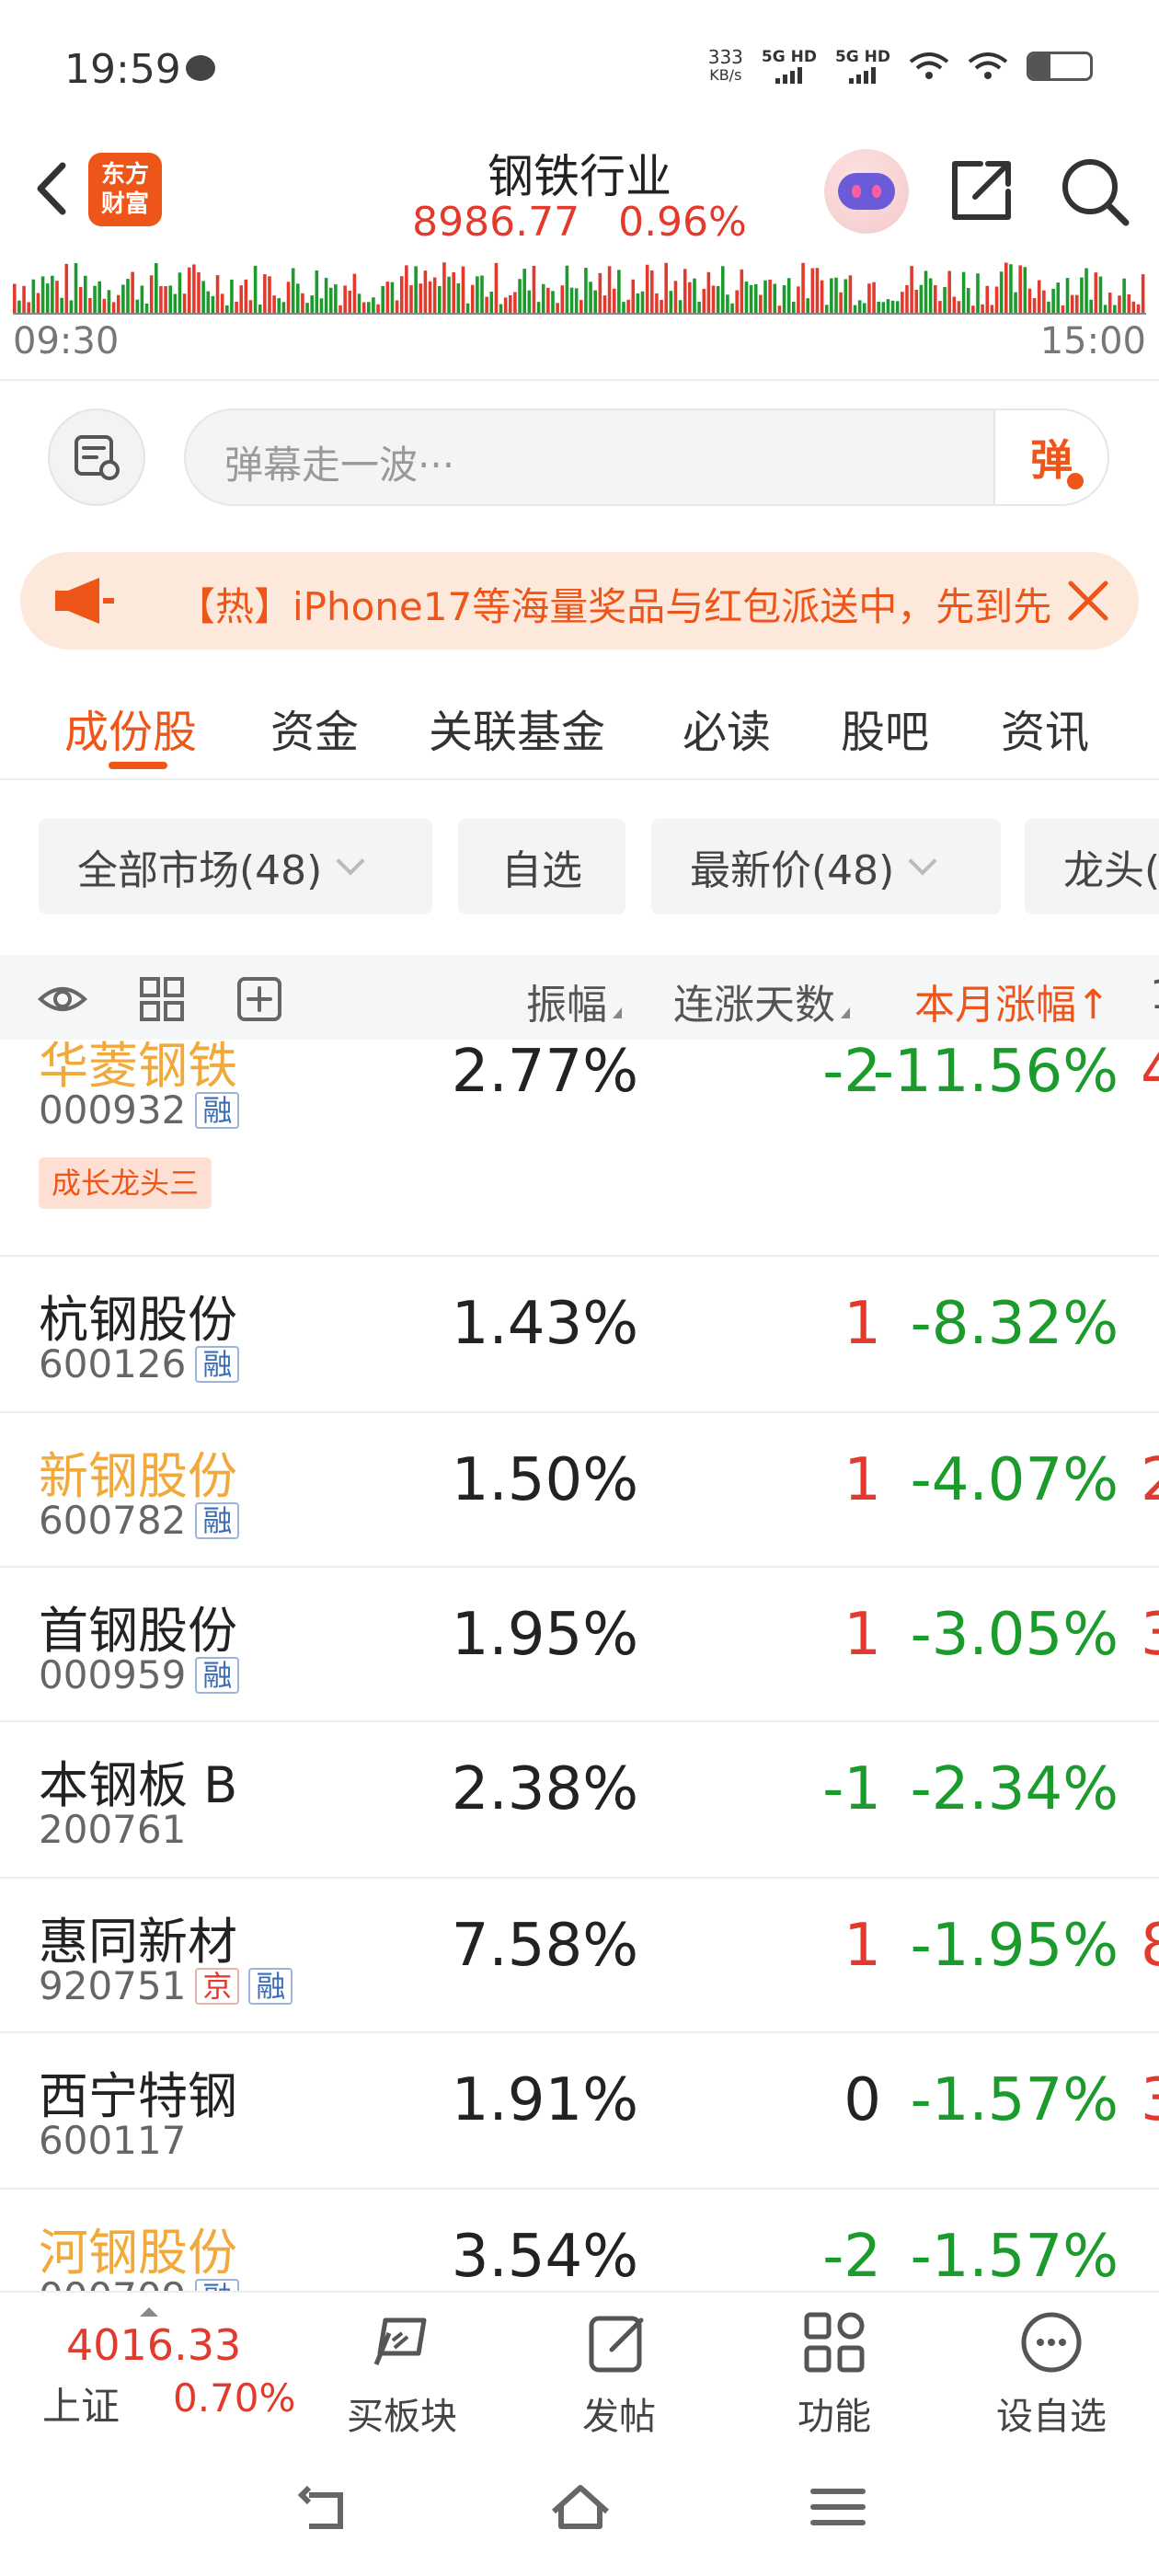  What do you see at coordinates (1012, 1001) in the screenshot?
I see `month-change-column: 本月涨幅↑` at bounding box center [1012, 1001].